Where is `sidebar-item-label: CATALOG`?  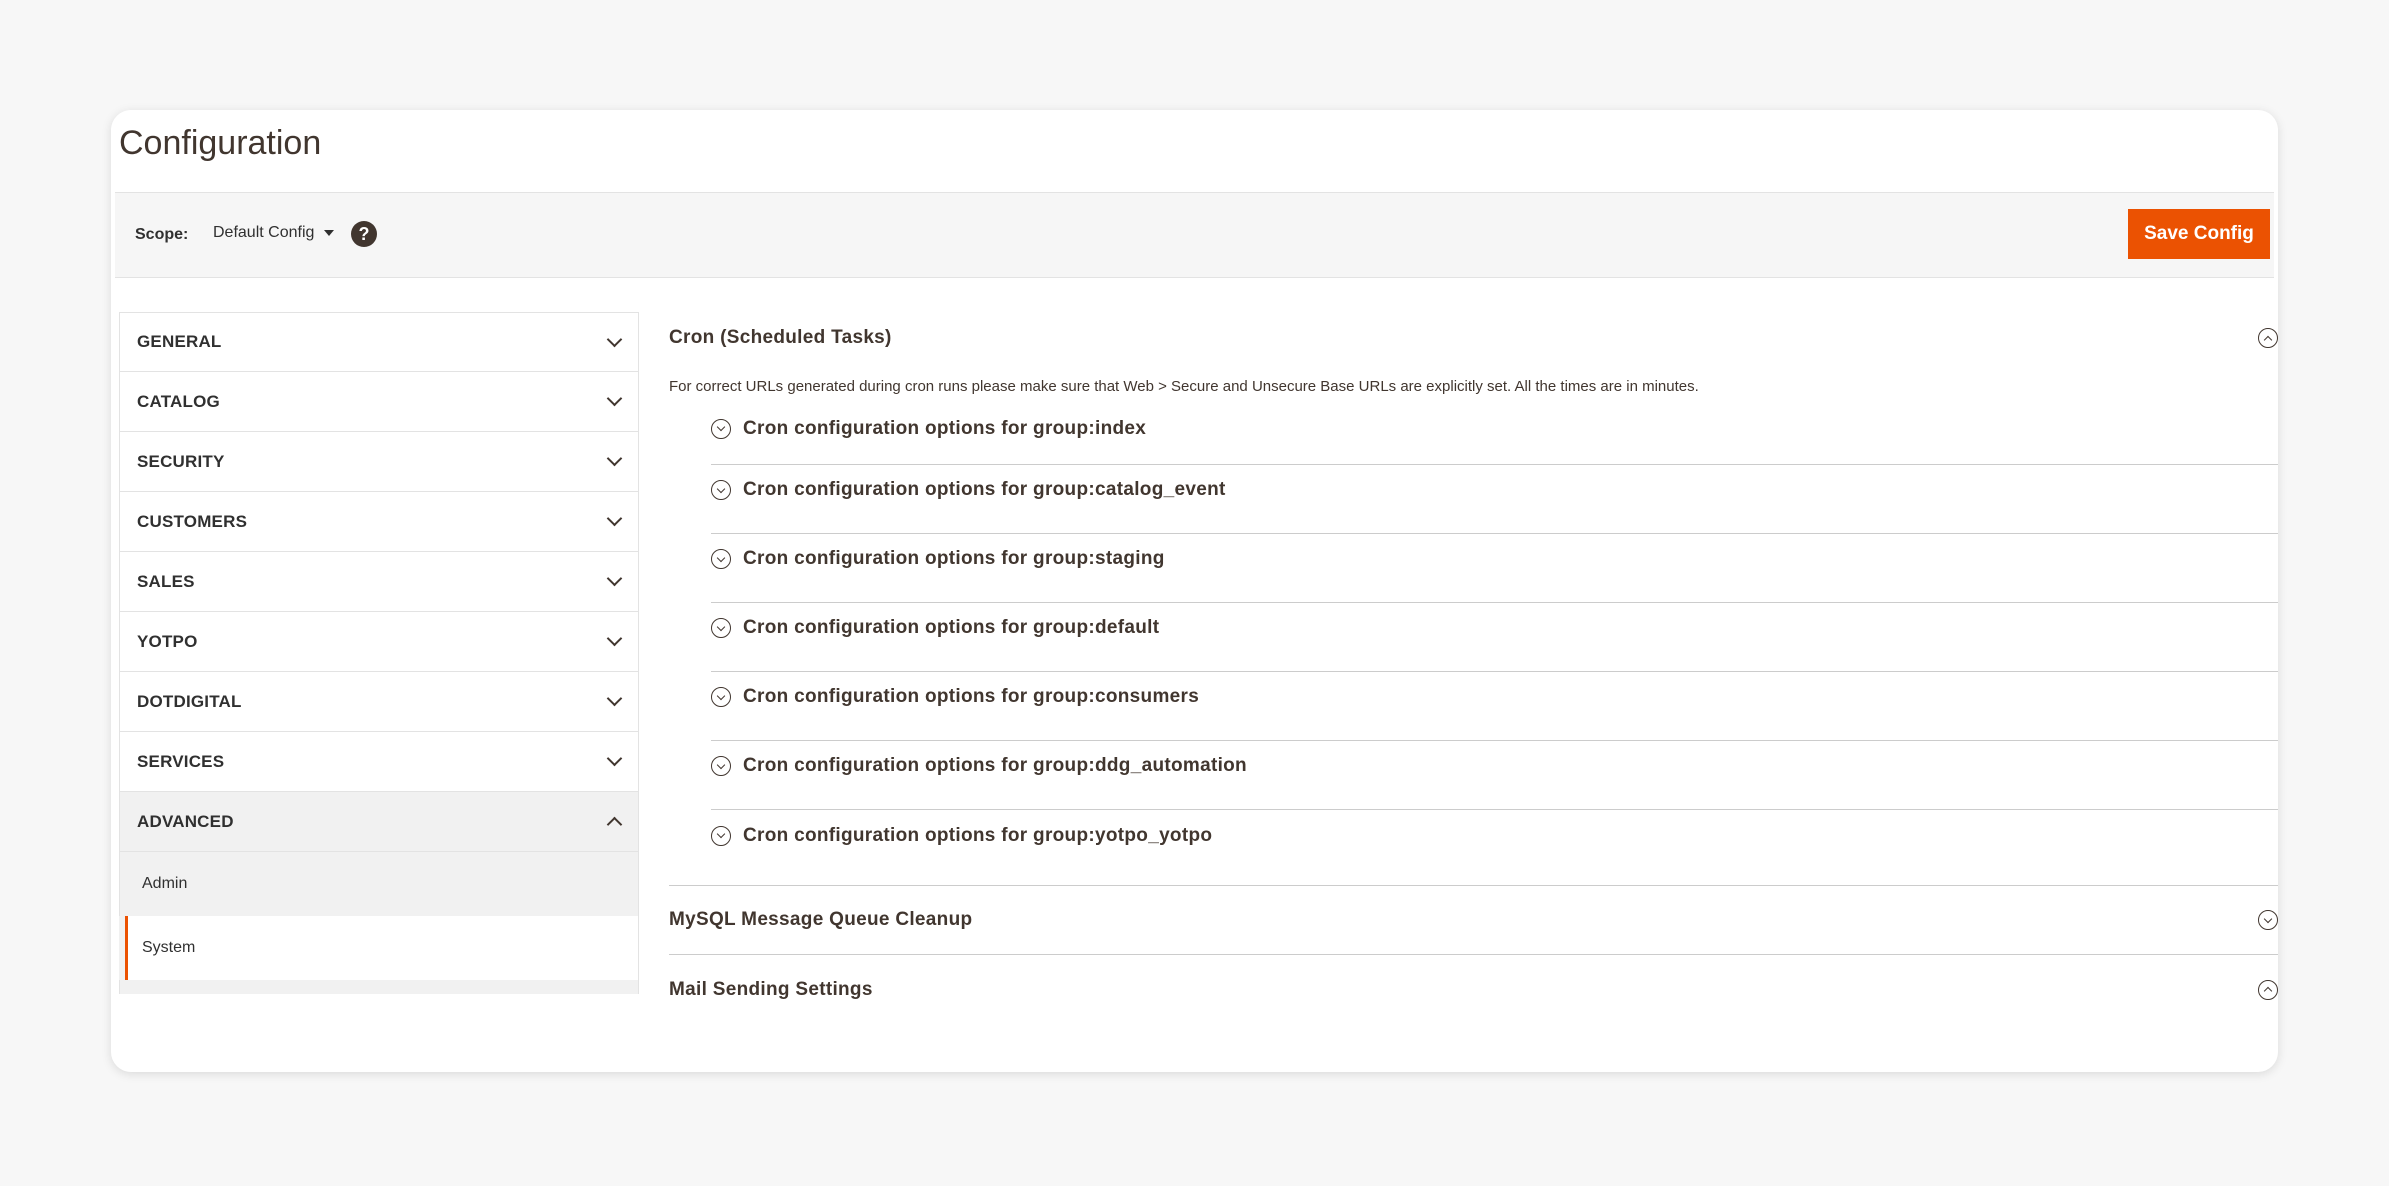
sidebar-item-label: CATALOG is located at coordinates (178, 401).